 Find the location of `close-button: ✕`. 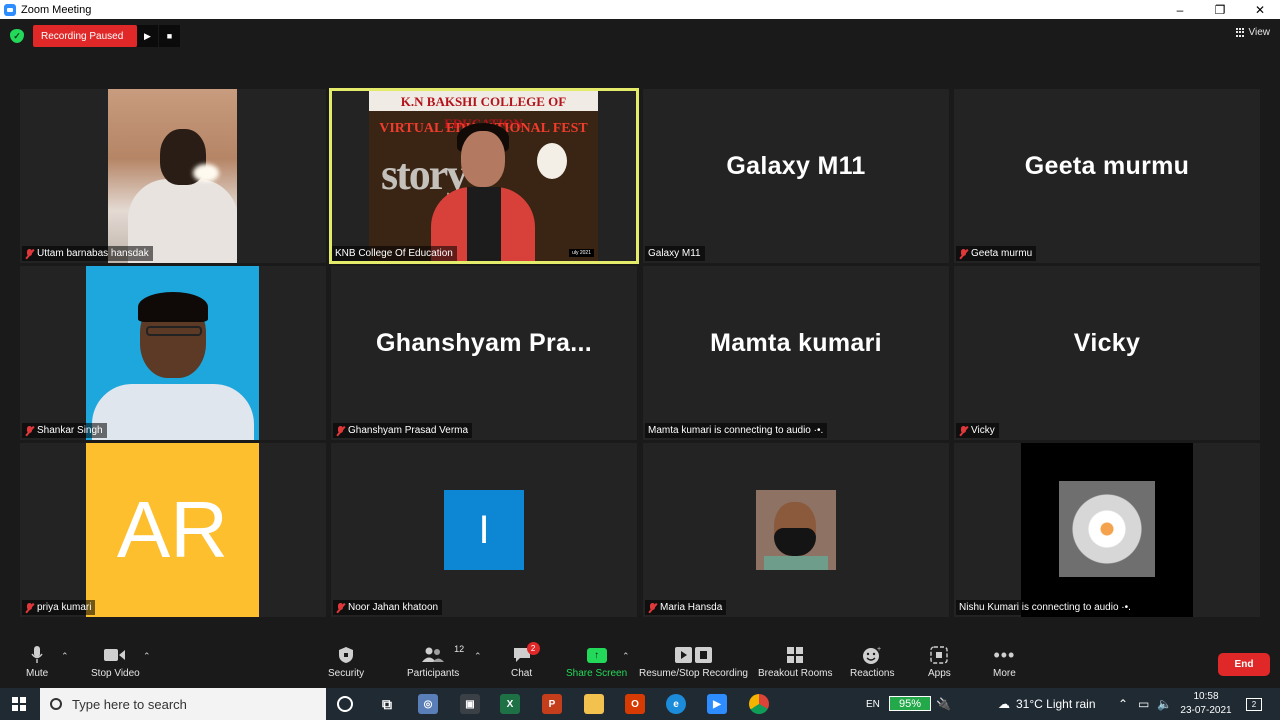

close-button: ✕ is located at coordinates (1260, 9).